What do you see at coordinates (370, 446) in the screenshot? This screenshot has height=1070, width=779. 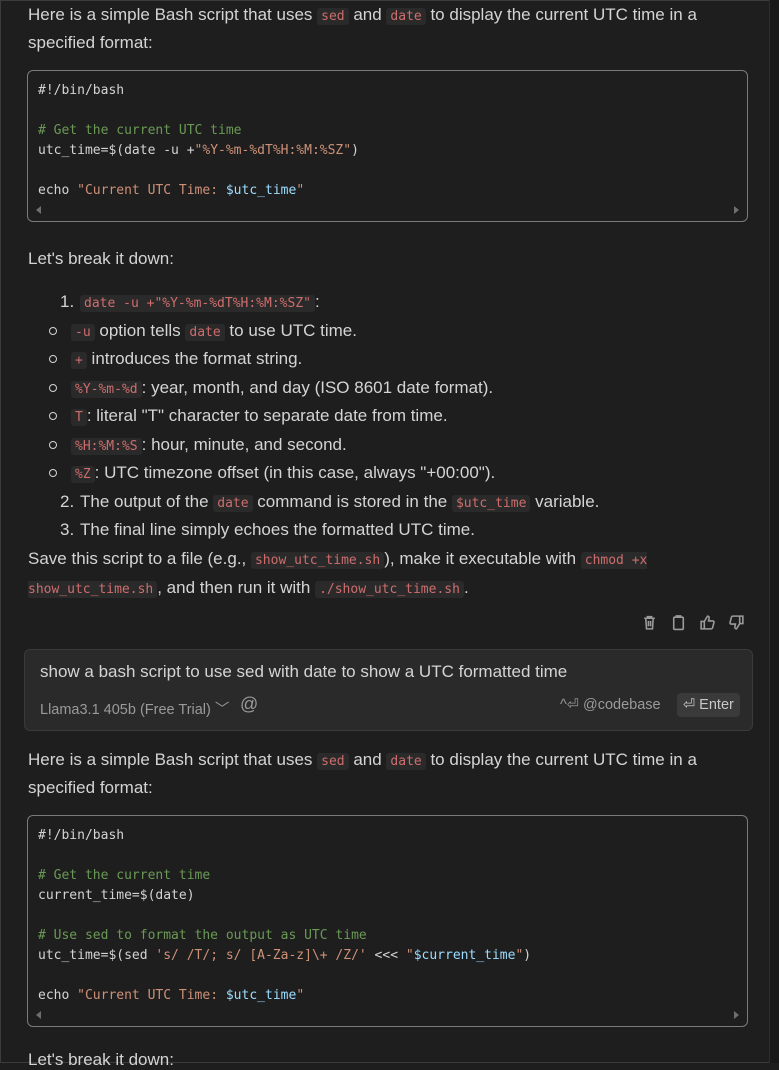 I see `sub-list-item: %H:%M:%S: hour, minute, and second.` at bounding box center [370, 446].